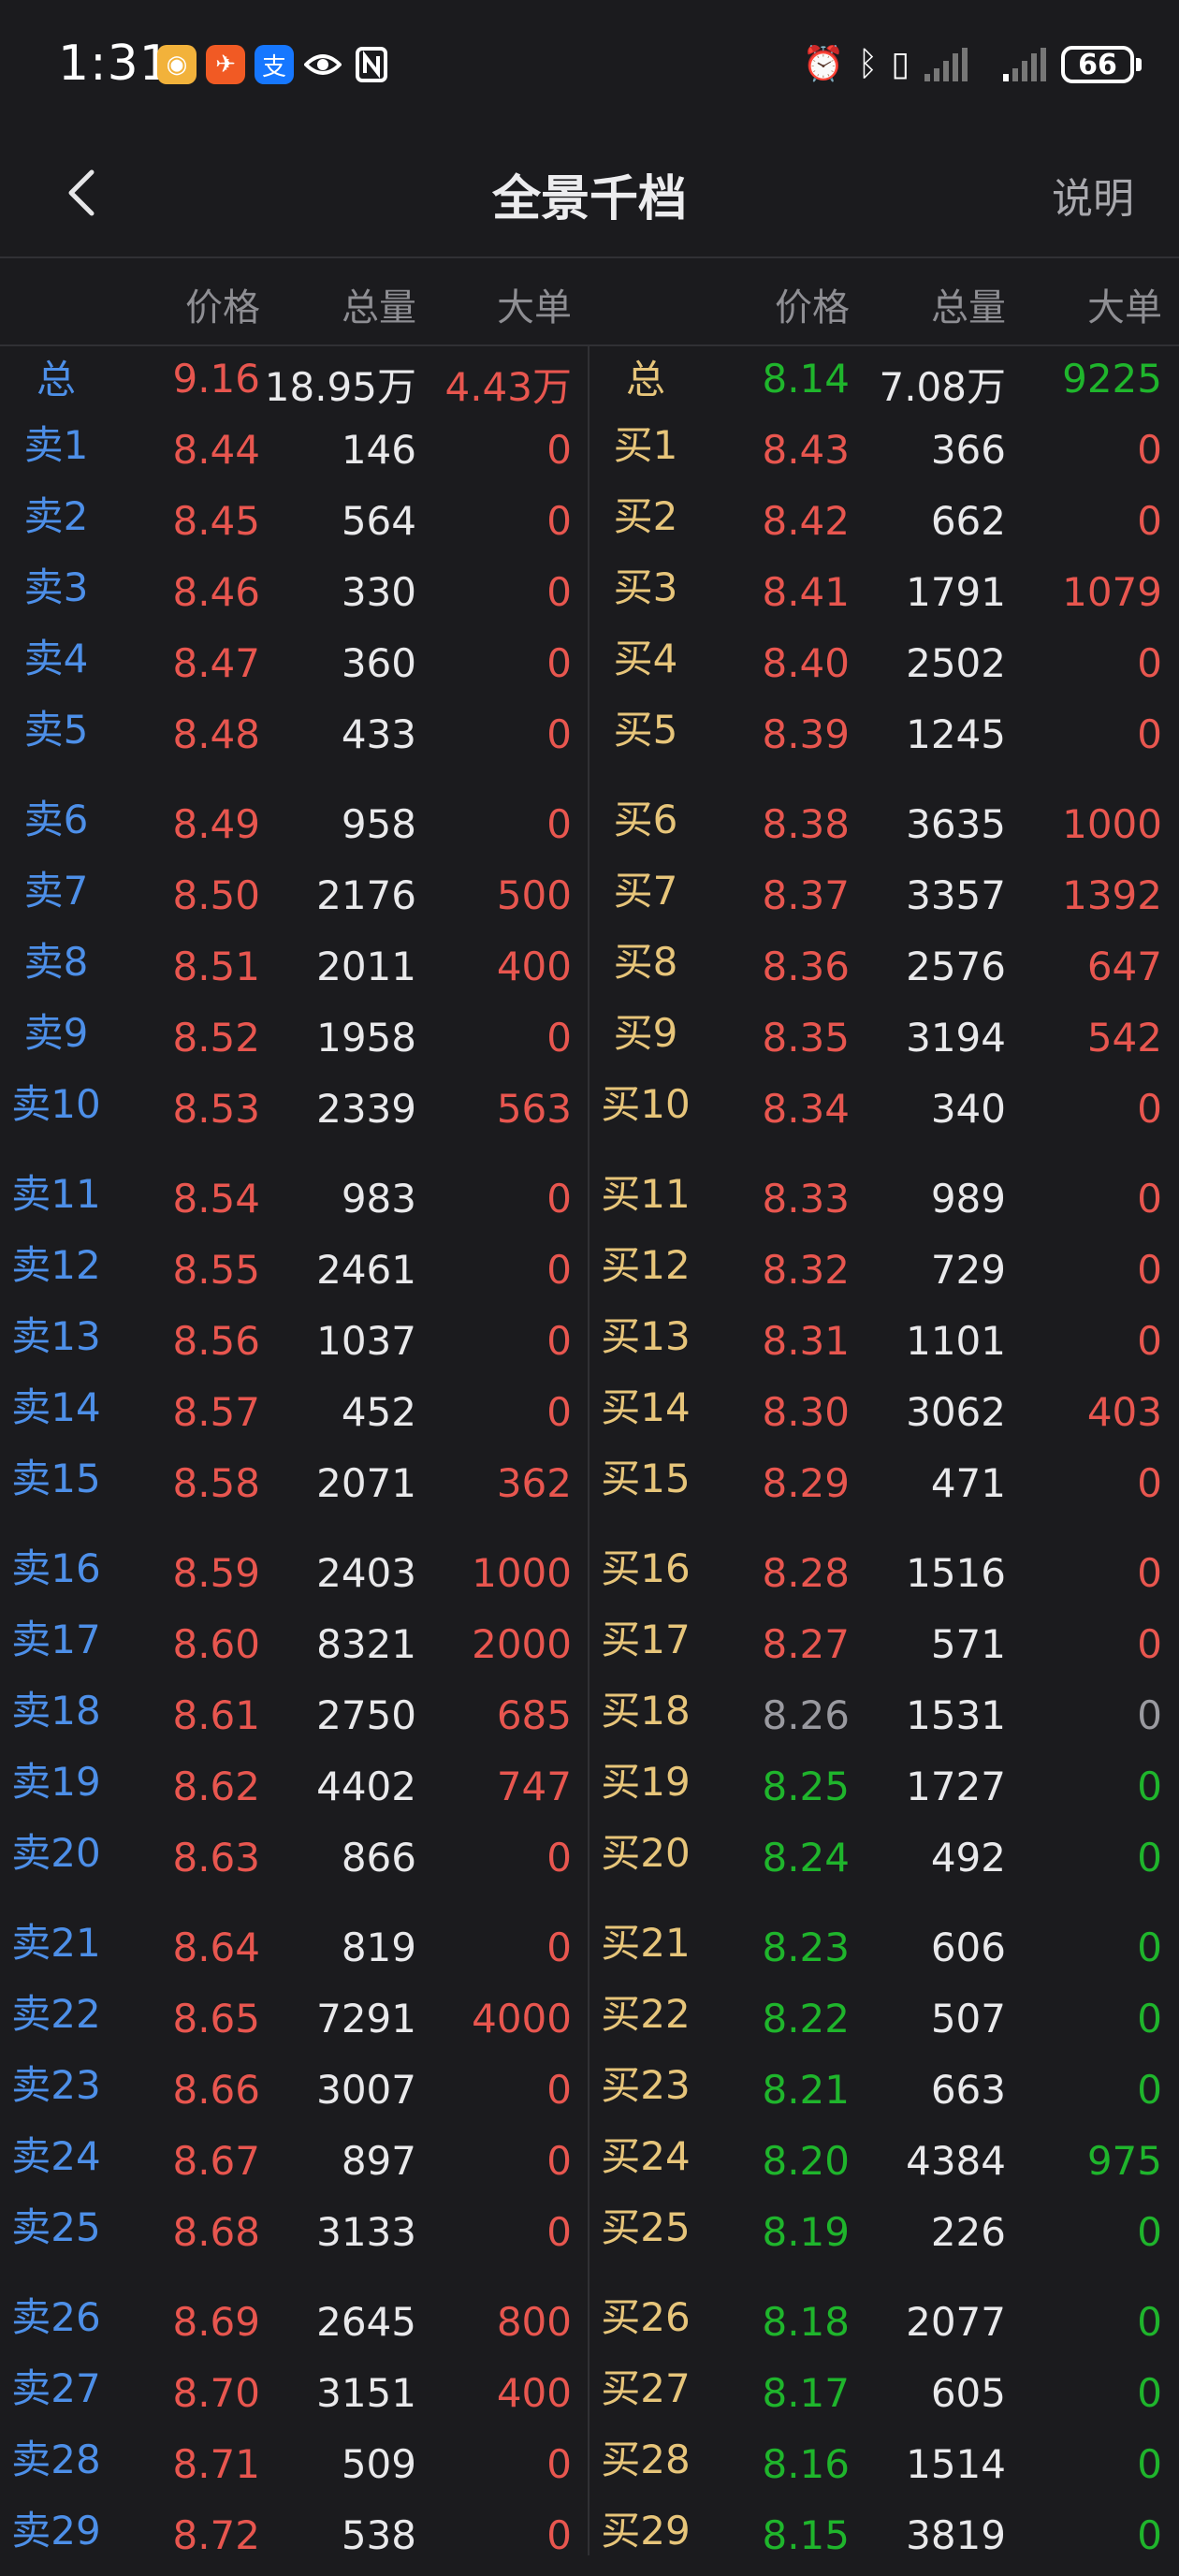  I want to click on nav-bar: 全景千档 说明, so click(589, 193).